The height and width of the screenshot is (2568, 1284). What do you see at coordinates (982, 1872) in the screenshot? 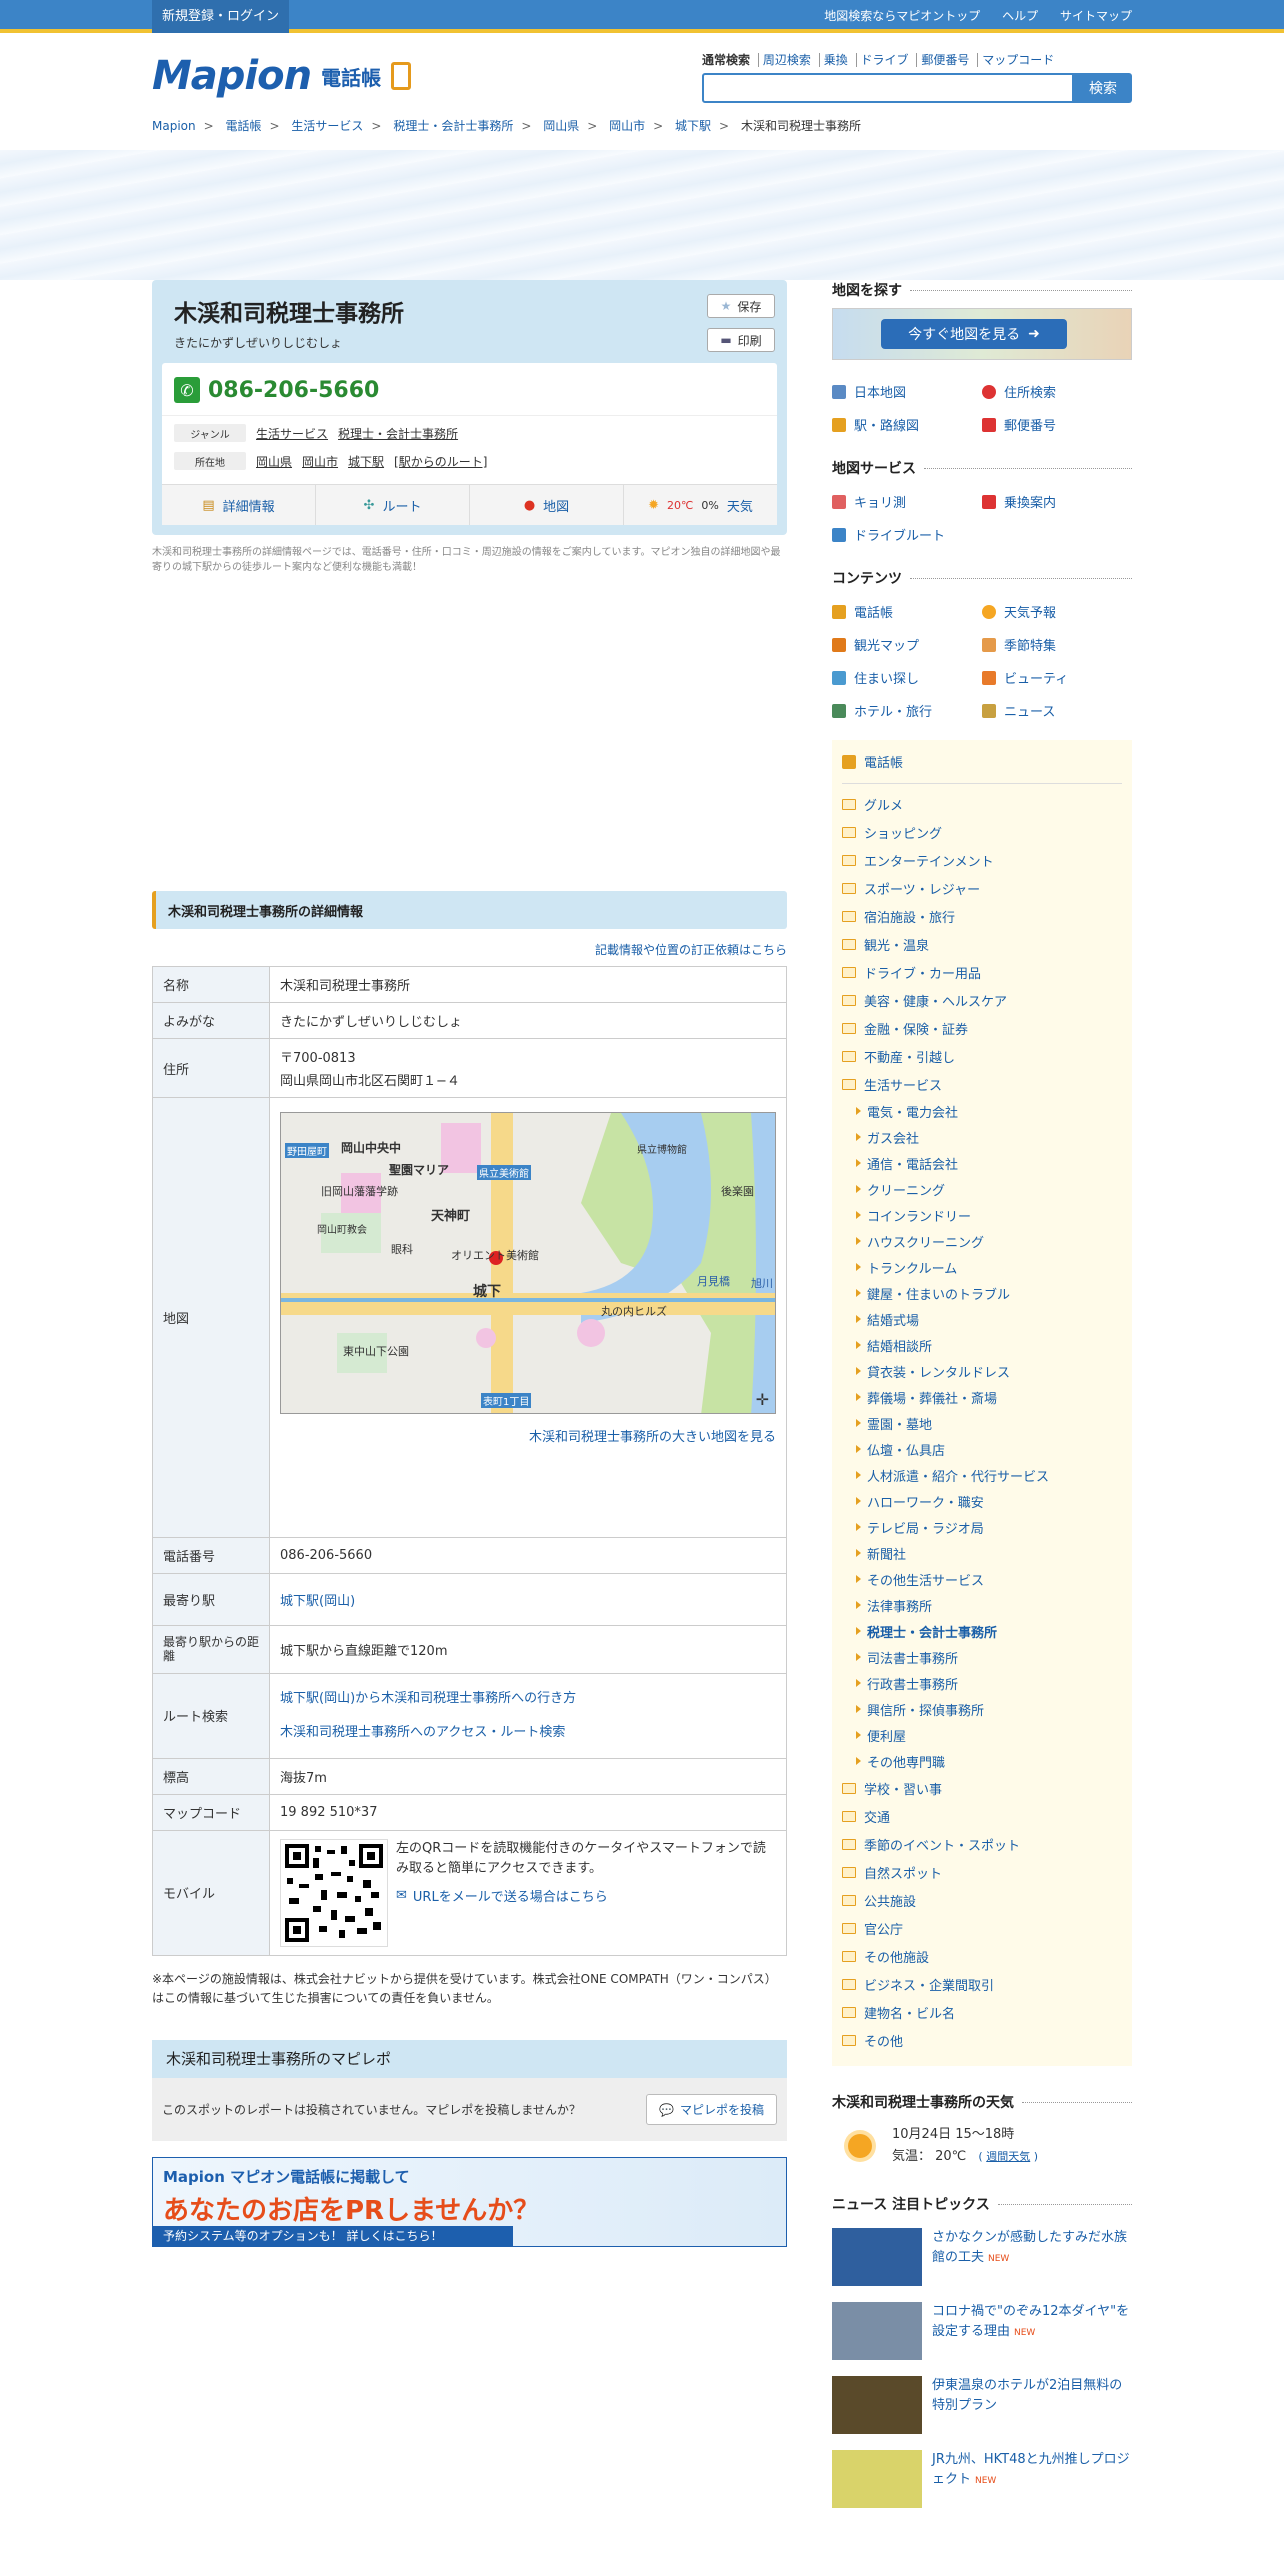
I see `category-item: 自然スポット` at bounding box center [982, 1872].